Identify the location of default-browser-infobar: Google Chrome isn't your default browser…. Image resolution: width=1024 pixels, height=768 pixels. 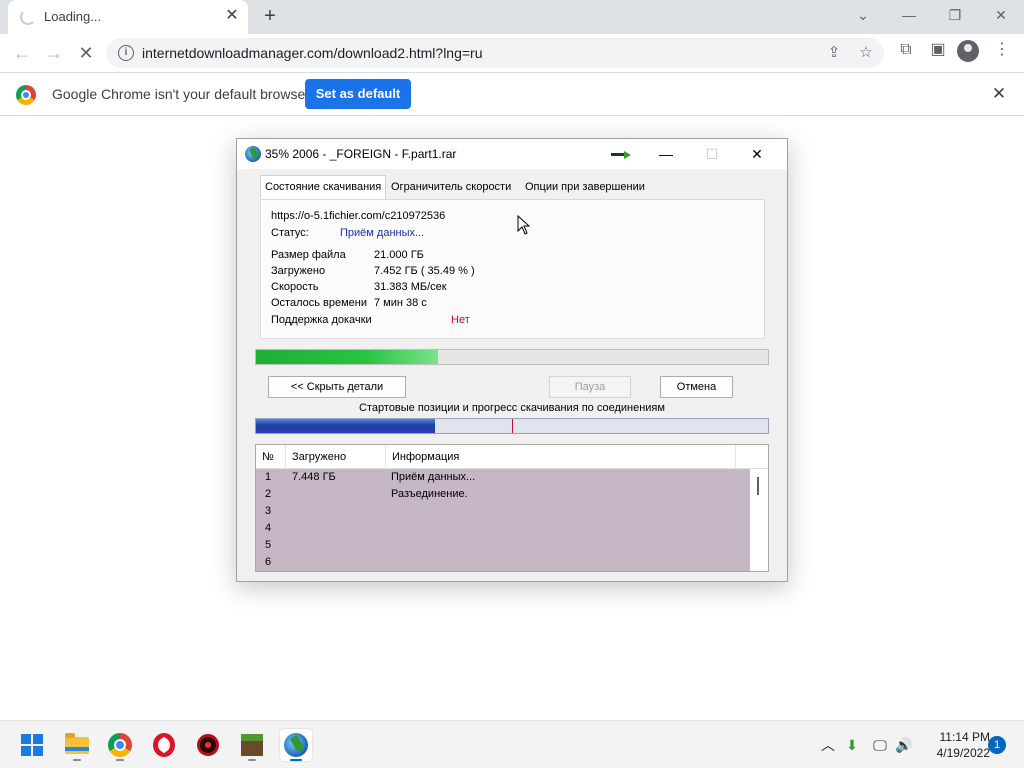
(512, 94).